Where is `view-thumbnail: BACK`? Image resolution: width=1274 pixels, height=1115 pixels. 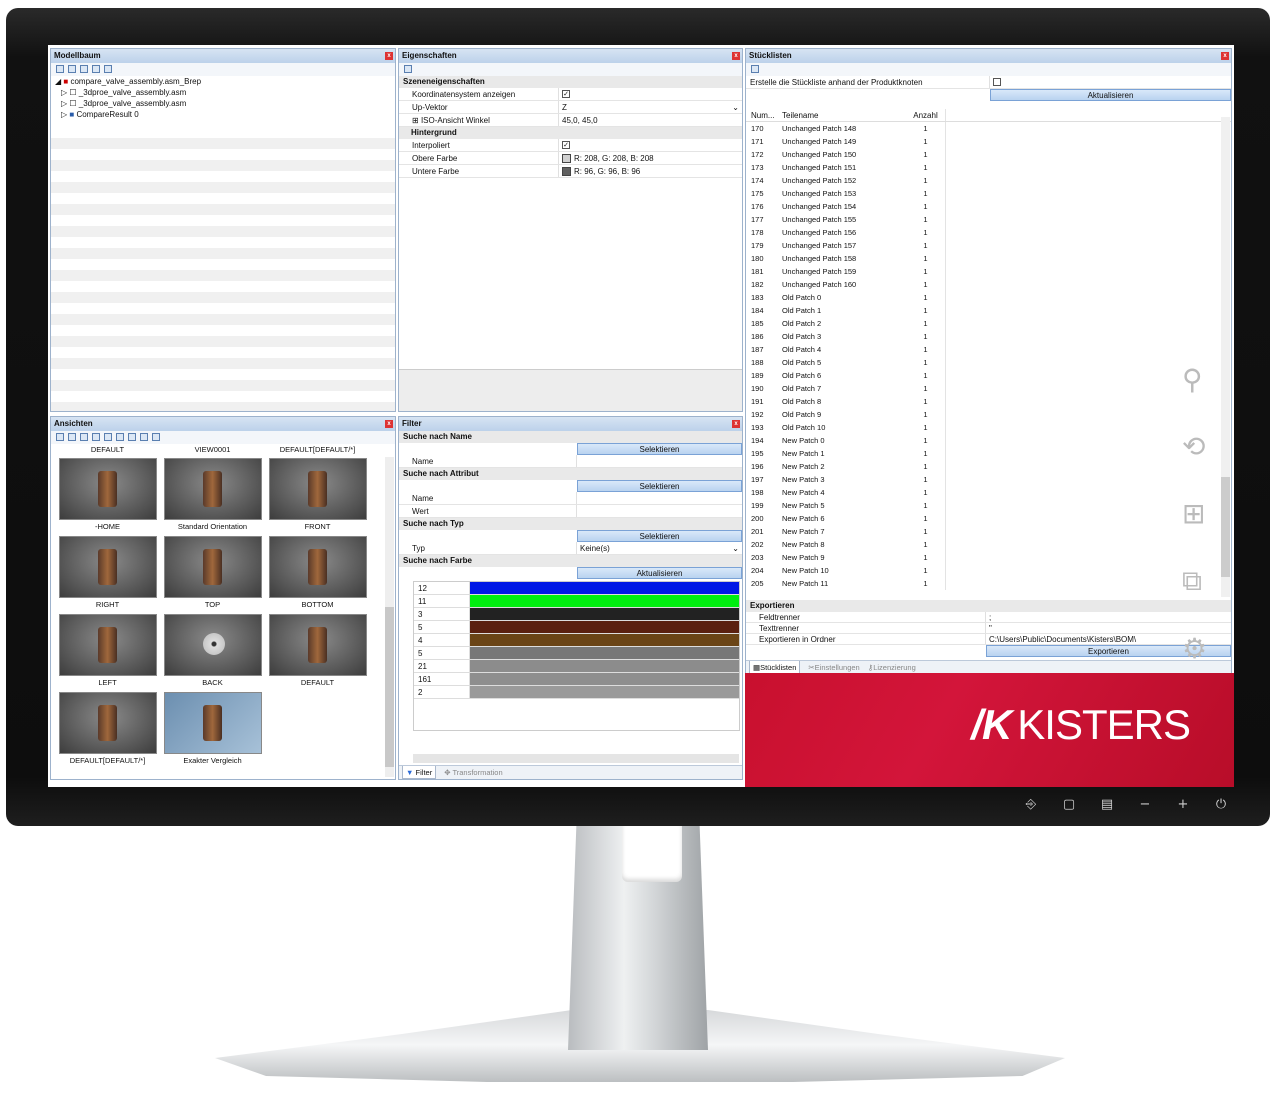 view-thumbnail: BACK is located at coordinates (212, 651).